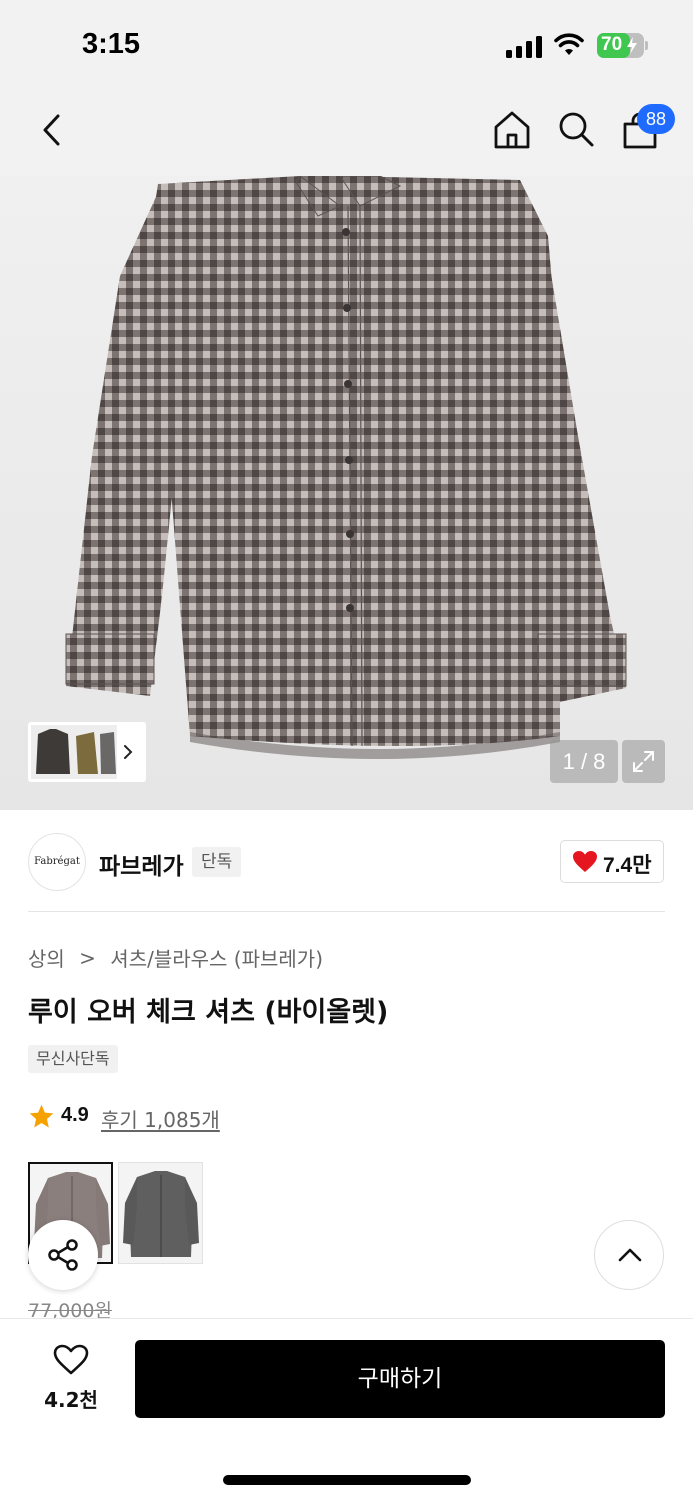 The height and width of the screenshot is (1500, 693). Describe the element at coordinates (71, 1359) in the screenshot. I see `heart-outline-icon` at that location.